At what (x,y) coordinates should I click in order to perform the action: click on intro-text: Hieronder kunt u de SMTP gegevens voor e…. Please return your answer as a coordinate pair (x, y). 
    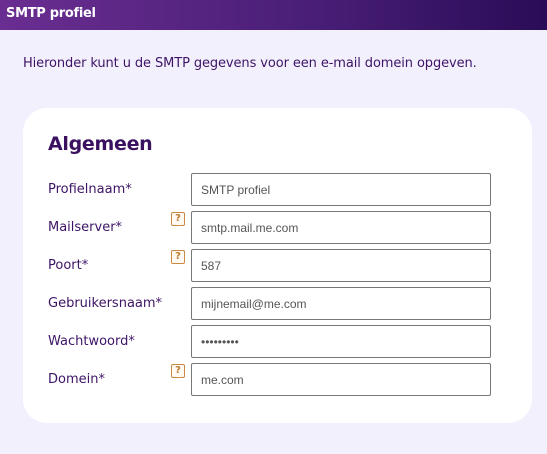
    Looking at the image, I should click on (250, 63).